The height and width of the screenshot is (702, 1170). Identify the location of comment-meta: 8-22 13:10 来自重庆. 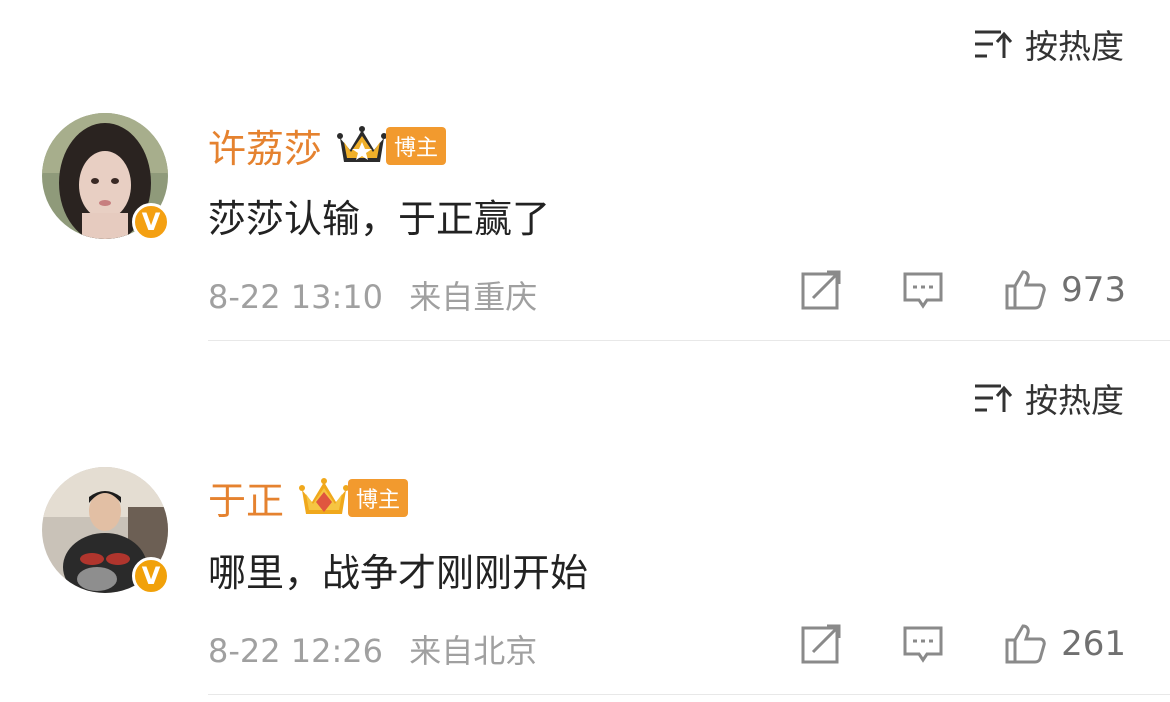
(372, 295).